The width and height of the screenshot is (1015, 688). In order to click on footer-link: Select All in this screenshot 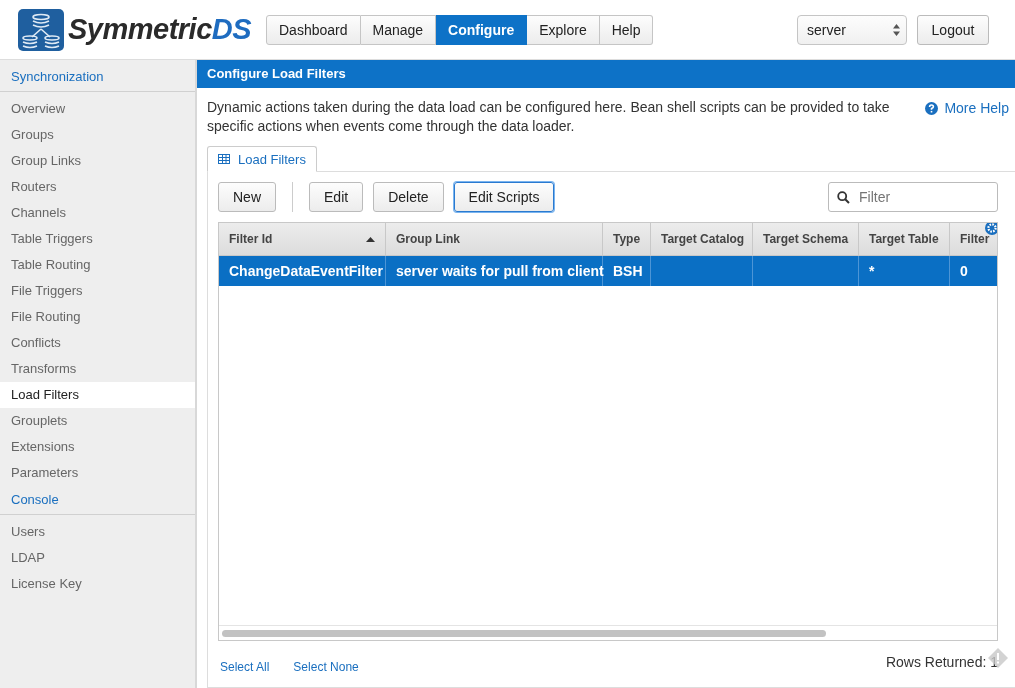, I will do `click(245, 664)`.